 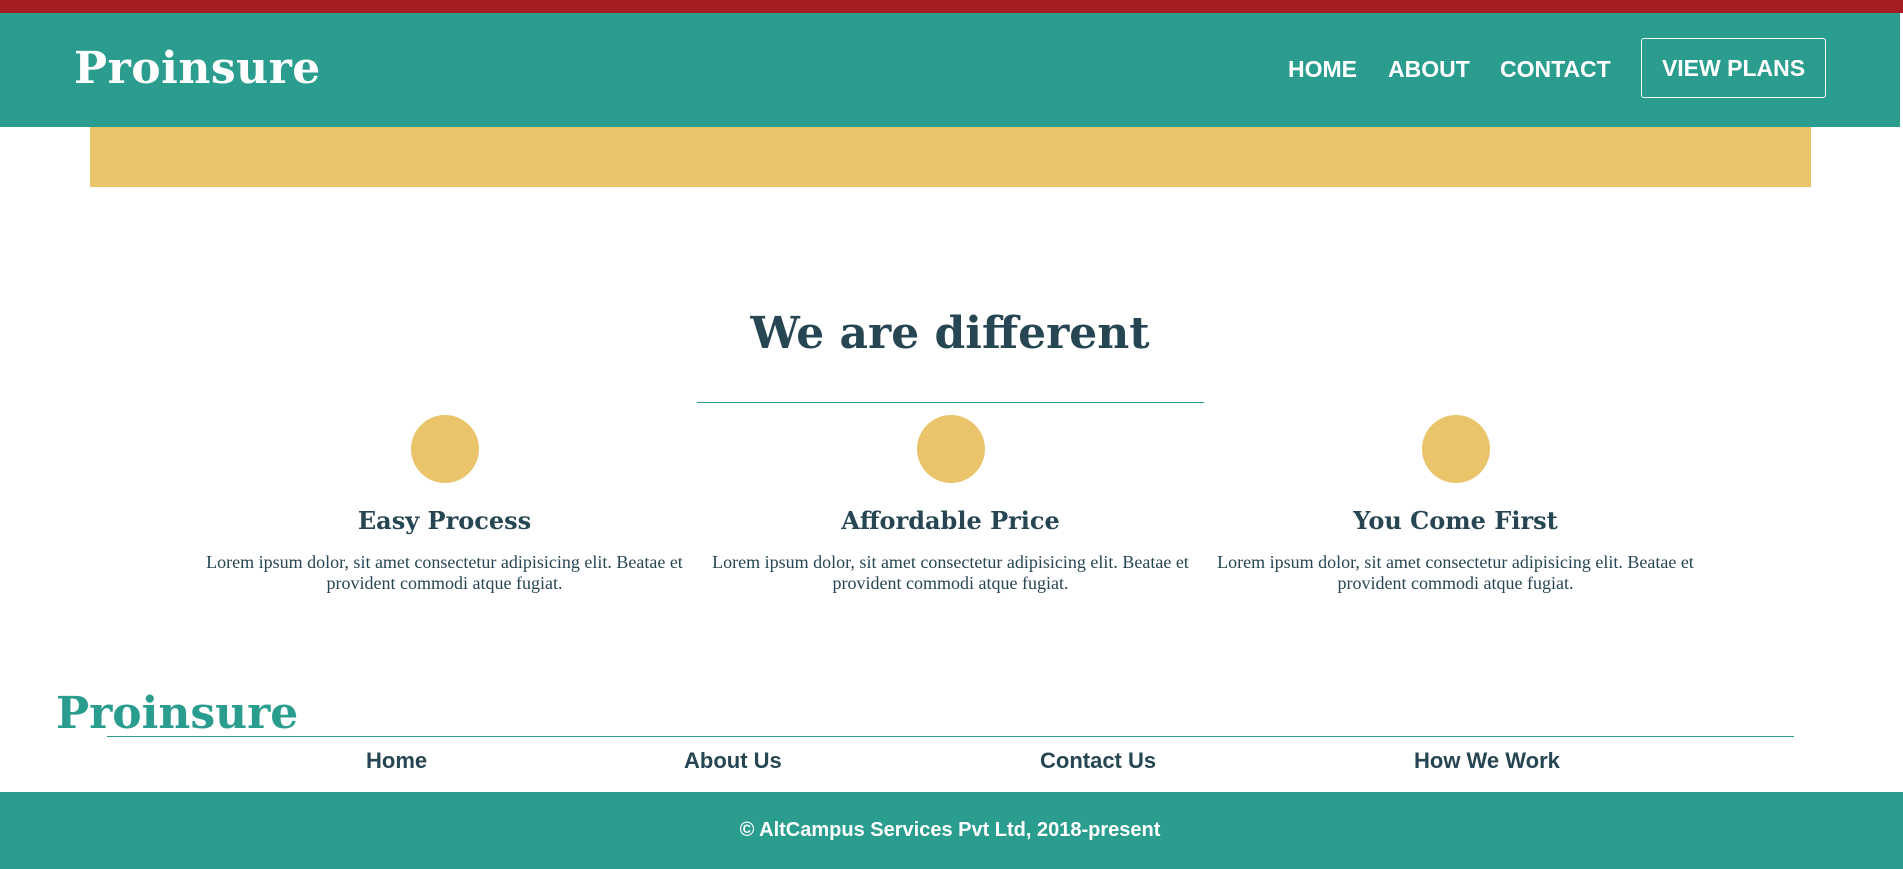 I want to click on footer-home-link: Home, so click(x=396, y=761).